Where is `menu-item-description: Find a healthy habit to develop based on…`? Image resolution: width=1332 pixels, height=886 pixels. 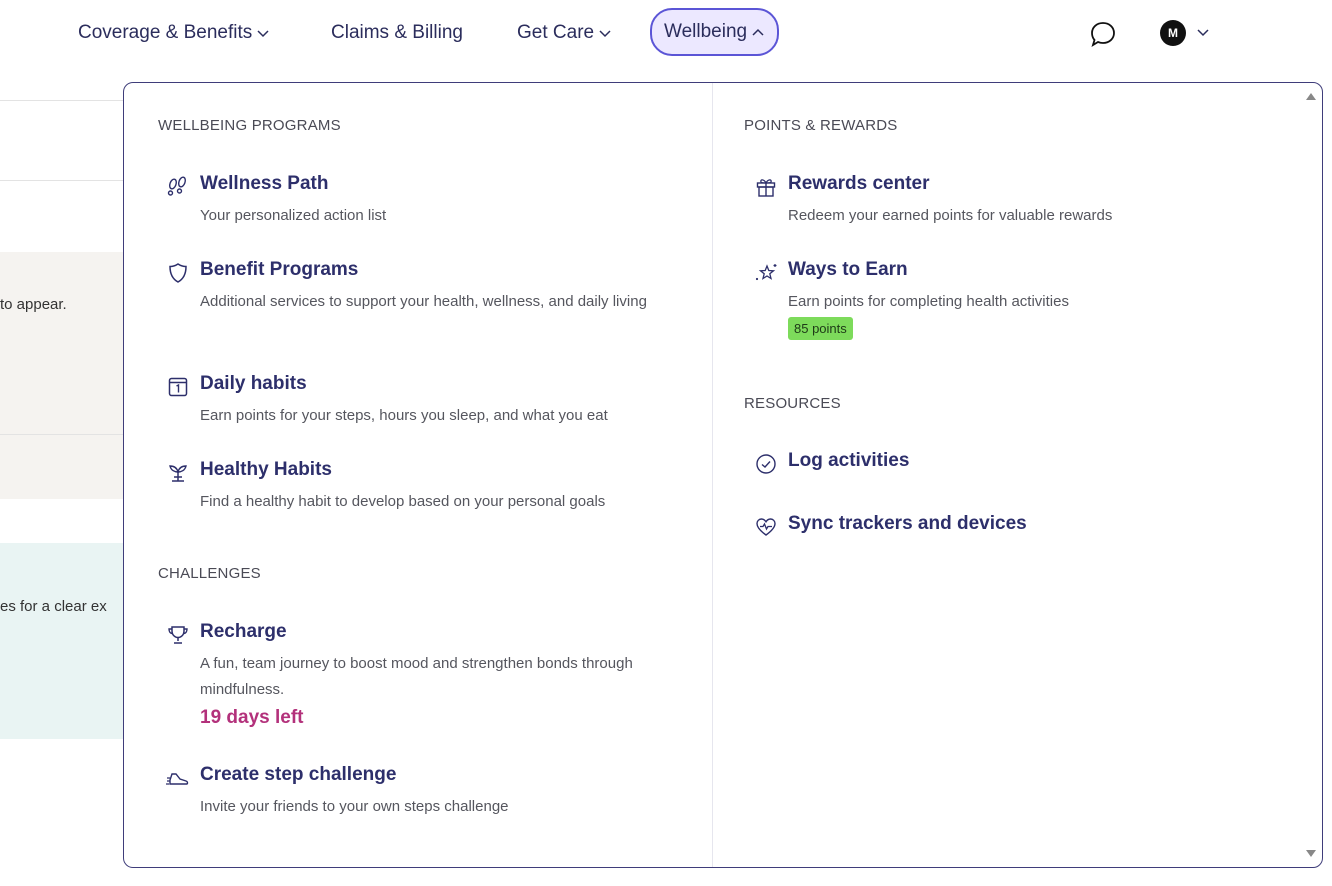
menu-item-description: Find a healthy habit to develop based on… is located at coordinates (403, 501).